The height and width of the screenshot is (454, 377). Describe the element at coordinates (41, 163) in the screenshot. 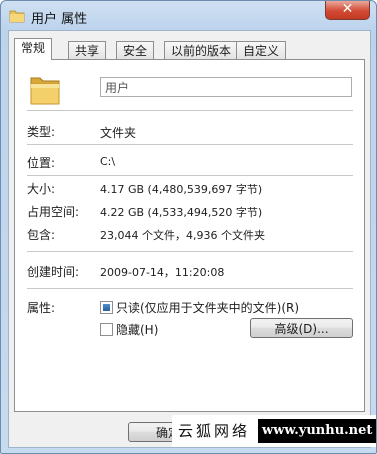

I see `location-label: 位置:` at that location.